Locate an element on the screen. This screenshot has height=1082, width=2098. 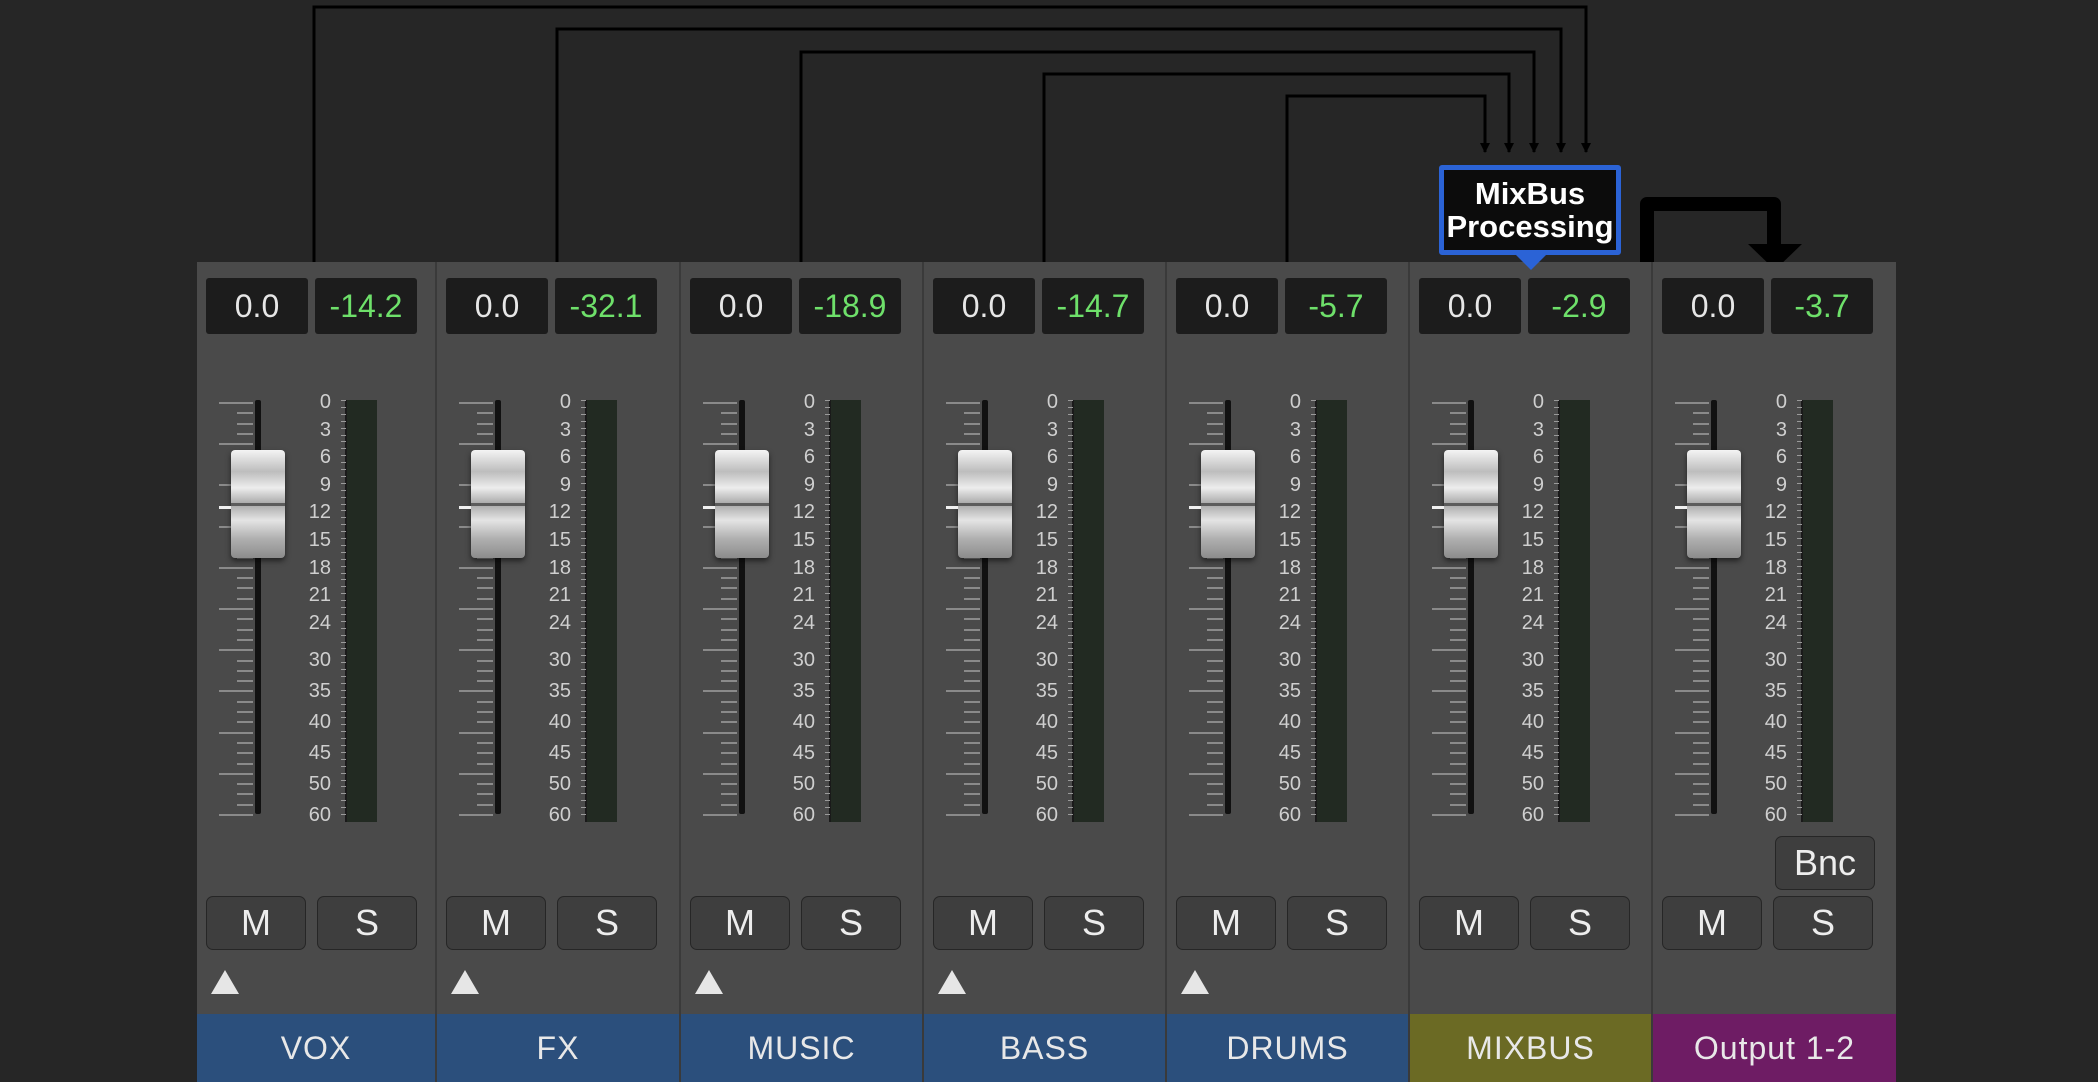
channel-name: BASS is located at coordinates (1044, 1048).